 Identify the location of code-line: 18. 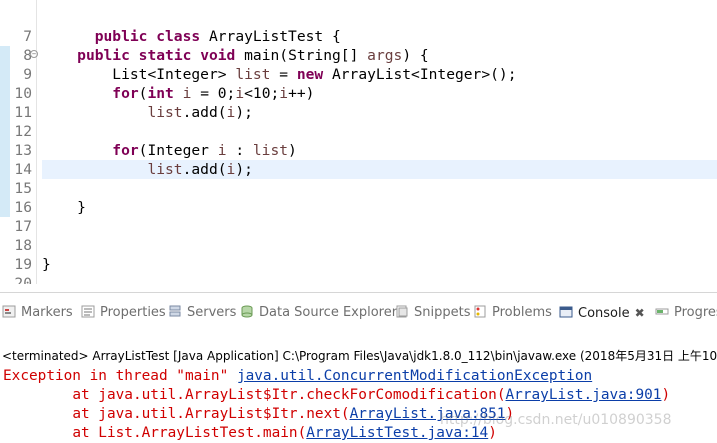
(358, 235).